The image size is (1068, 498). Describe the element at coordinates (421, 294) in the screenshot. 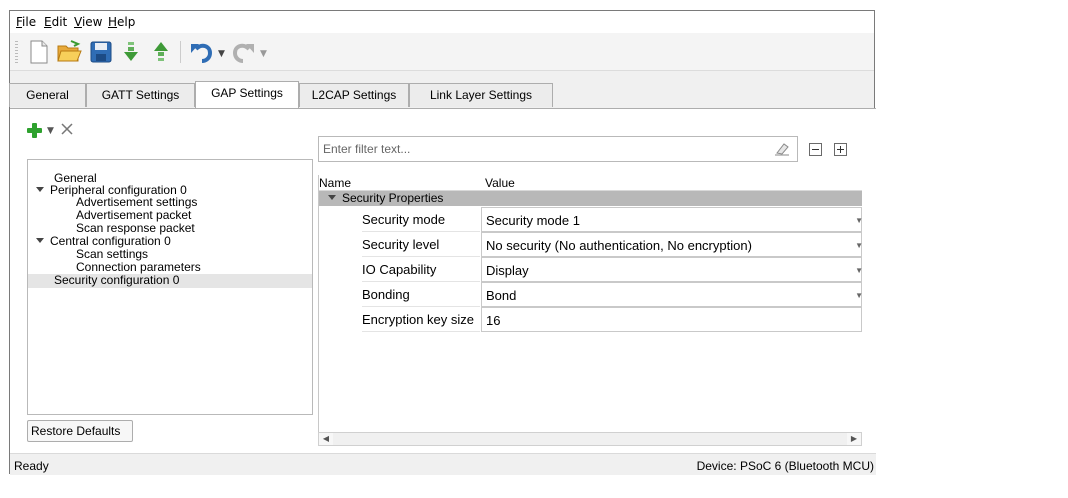

I see `property-name: Bonding` at that location.